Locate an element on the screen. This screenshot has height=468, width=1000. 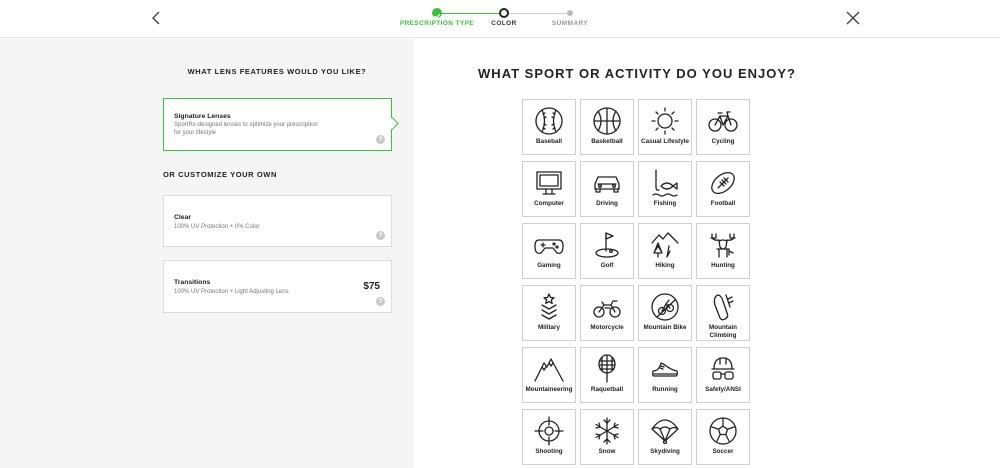
military-icon is located at coordinates (549, 307).